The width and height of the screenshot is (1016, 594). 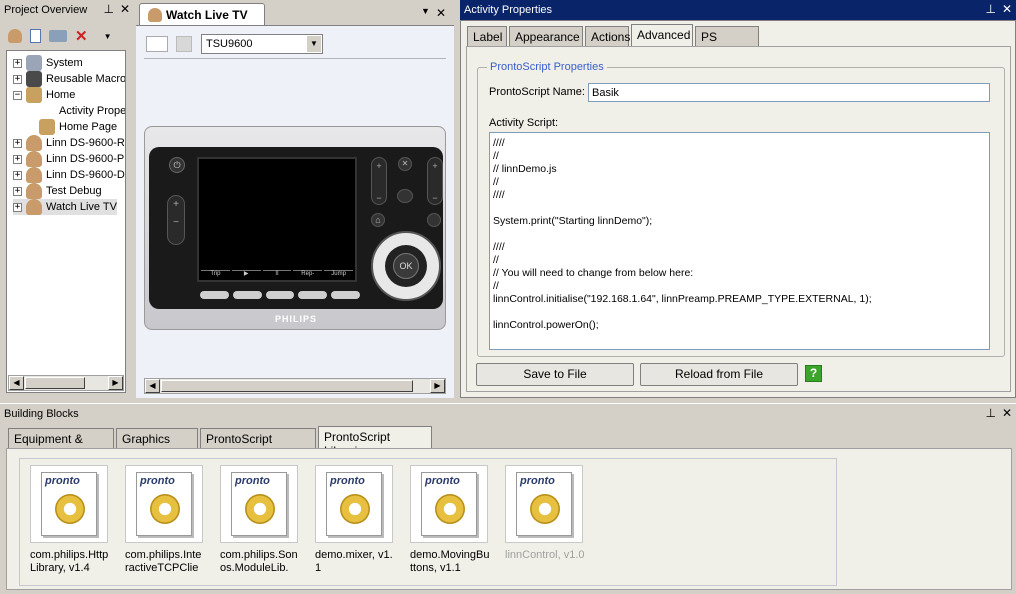 What do you see at coordinates (259, 561) in the screenshot?
I see `library-label: com.philips.Sonos.ModuleLib.` at bounding box center [259, 561].